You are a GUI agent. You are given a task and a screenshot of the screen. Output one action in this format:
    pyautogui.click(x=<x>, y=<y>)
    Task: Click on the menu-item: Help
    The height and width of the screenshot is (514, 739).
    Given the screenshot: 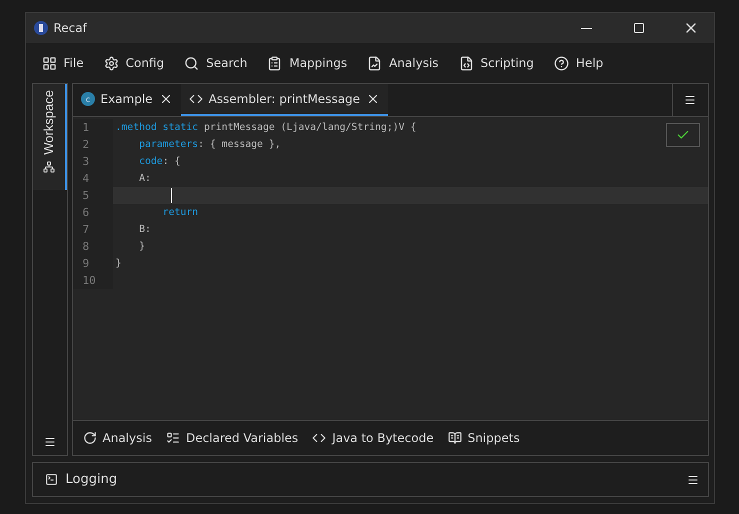 What is the action you would take?
    pyautogui.click(x=579, y=63)
    